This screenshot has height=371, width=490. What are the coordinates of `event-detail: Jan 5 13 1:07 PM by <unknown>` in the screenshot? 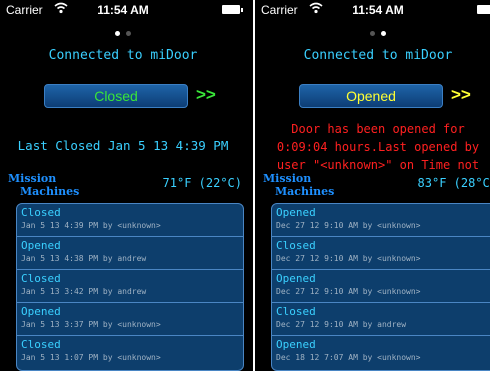 It's located at (91, 357).